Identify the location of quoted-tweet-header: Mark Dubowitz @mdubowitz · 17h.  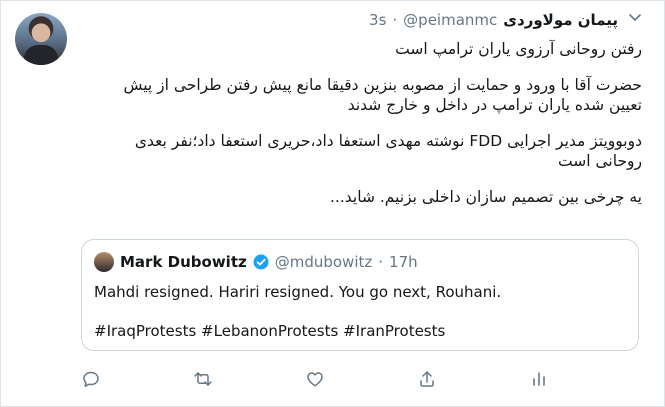
(256, 262).